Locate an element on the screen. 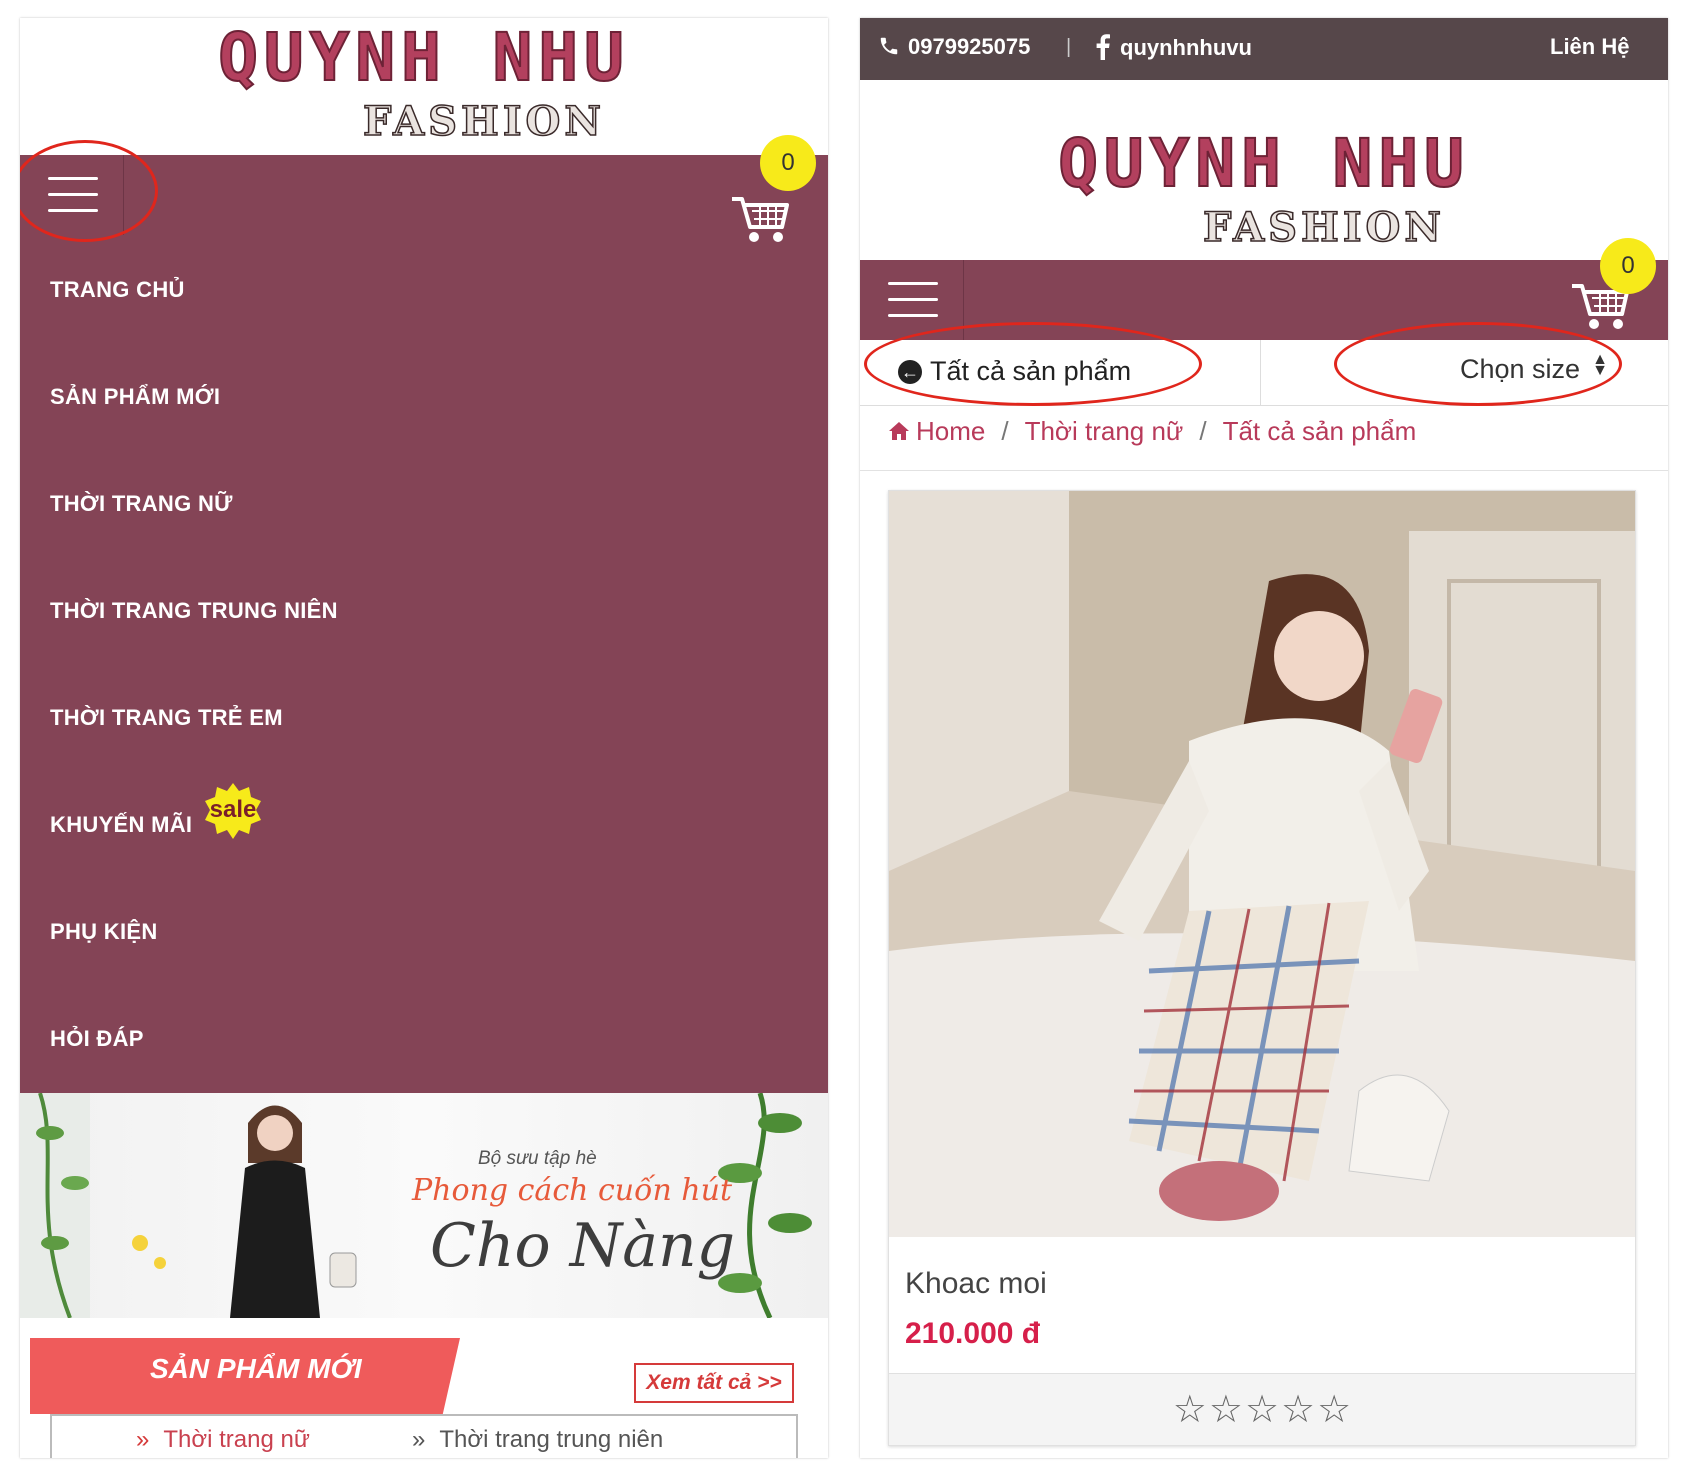 The width and height of the screenshot is (1684, 1472). menu-item-kids-fashion: THỜI TRANG TRẺ EM is located at coordinates (166, 718).